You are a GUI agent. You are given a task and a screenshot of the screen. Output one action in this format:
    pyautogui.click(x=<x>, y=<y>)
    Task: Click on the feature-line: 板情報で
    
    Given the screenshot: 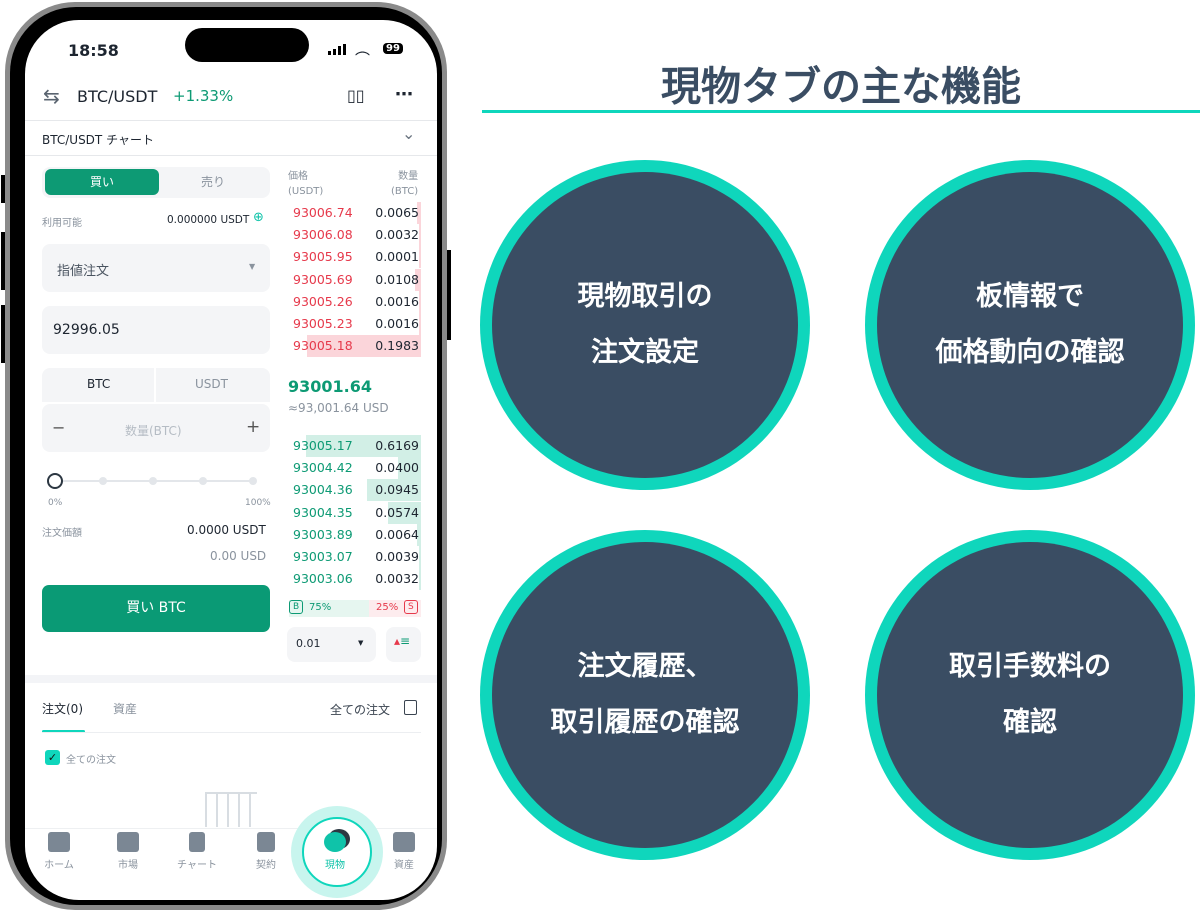 What is the action you would take?
    pyautogui.click(x=1030, y=296)
    